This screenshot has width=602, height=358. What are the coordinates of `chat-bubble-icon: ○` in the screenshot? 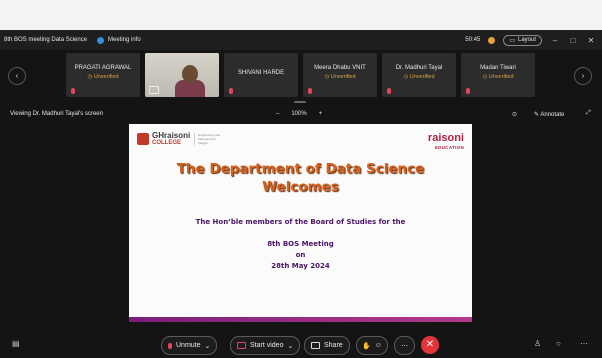 It's located at (558, 343).